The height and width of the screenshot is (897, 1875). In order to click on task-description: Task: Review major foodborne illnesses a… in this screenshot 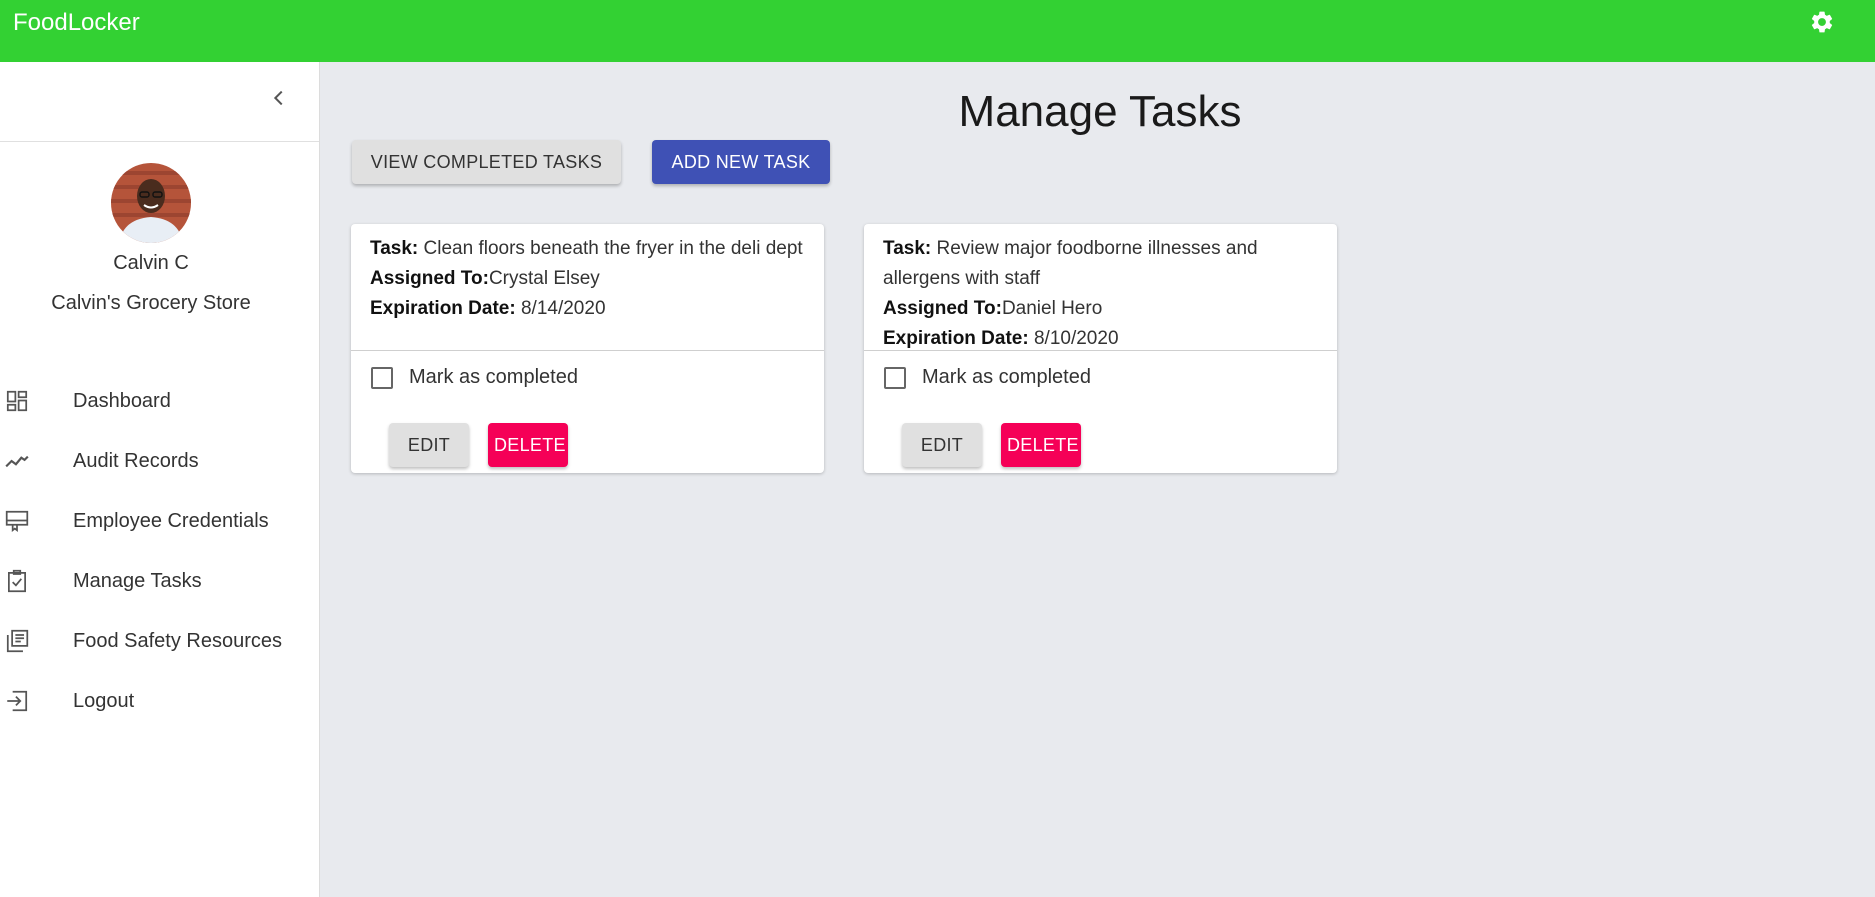, I will do `click(1103, 264)`.